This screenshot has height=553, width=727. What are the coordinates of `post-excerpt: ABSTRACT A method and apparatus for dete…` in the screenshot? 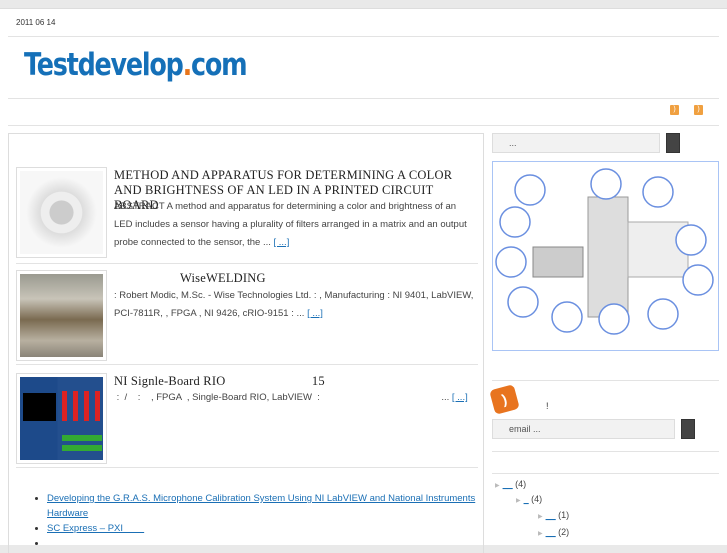 It's located at (294, 225).